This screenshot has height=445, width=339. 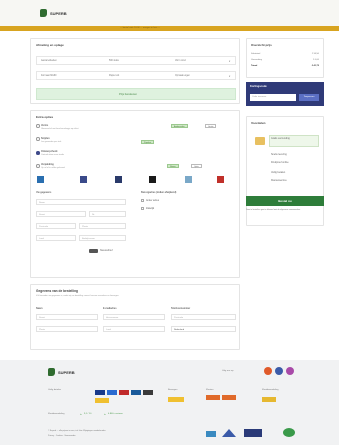 I want to click on social-label: Volg ons op, so click(x=228, y=371).